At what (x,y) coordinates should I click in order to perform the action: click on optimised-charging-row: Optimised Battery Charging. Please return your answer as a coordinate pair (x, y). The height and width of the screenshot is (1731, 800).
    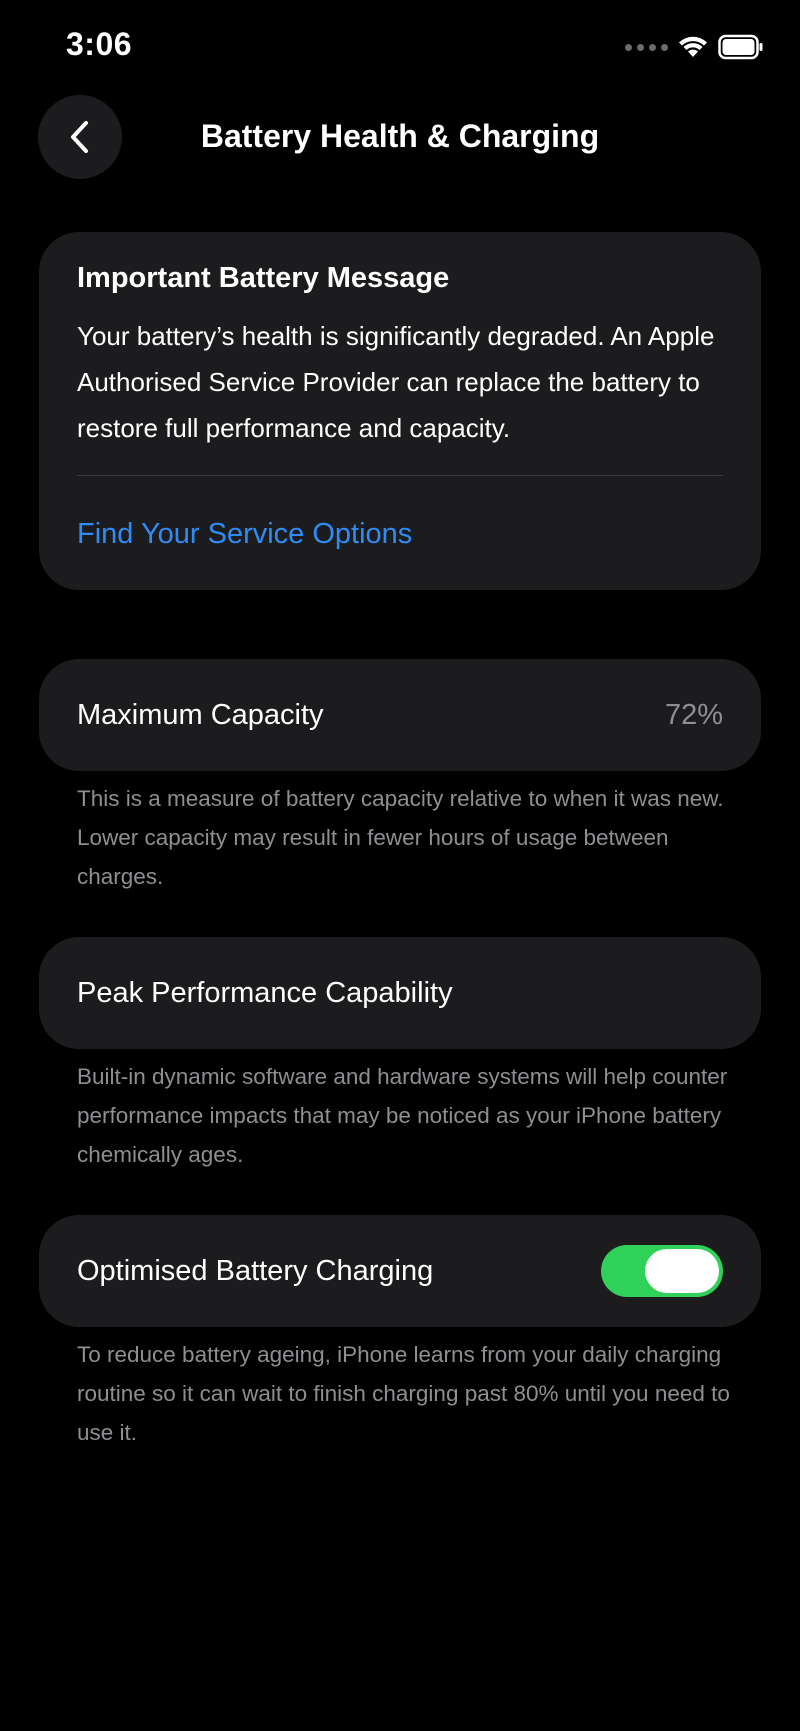
    Looking at the image, I should click on (400, 1271).